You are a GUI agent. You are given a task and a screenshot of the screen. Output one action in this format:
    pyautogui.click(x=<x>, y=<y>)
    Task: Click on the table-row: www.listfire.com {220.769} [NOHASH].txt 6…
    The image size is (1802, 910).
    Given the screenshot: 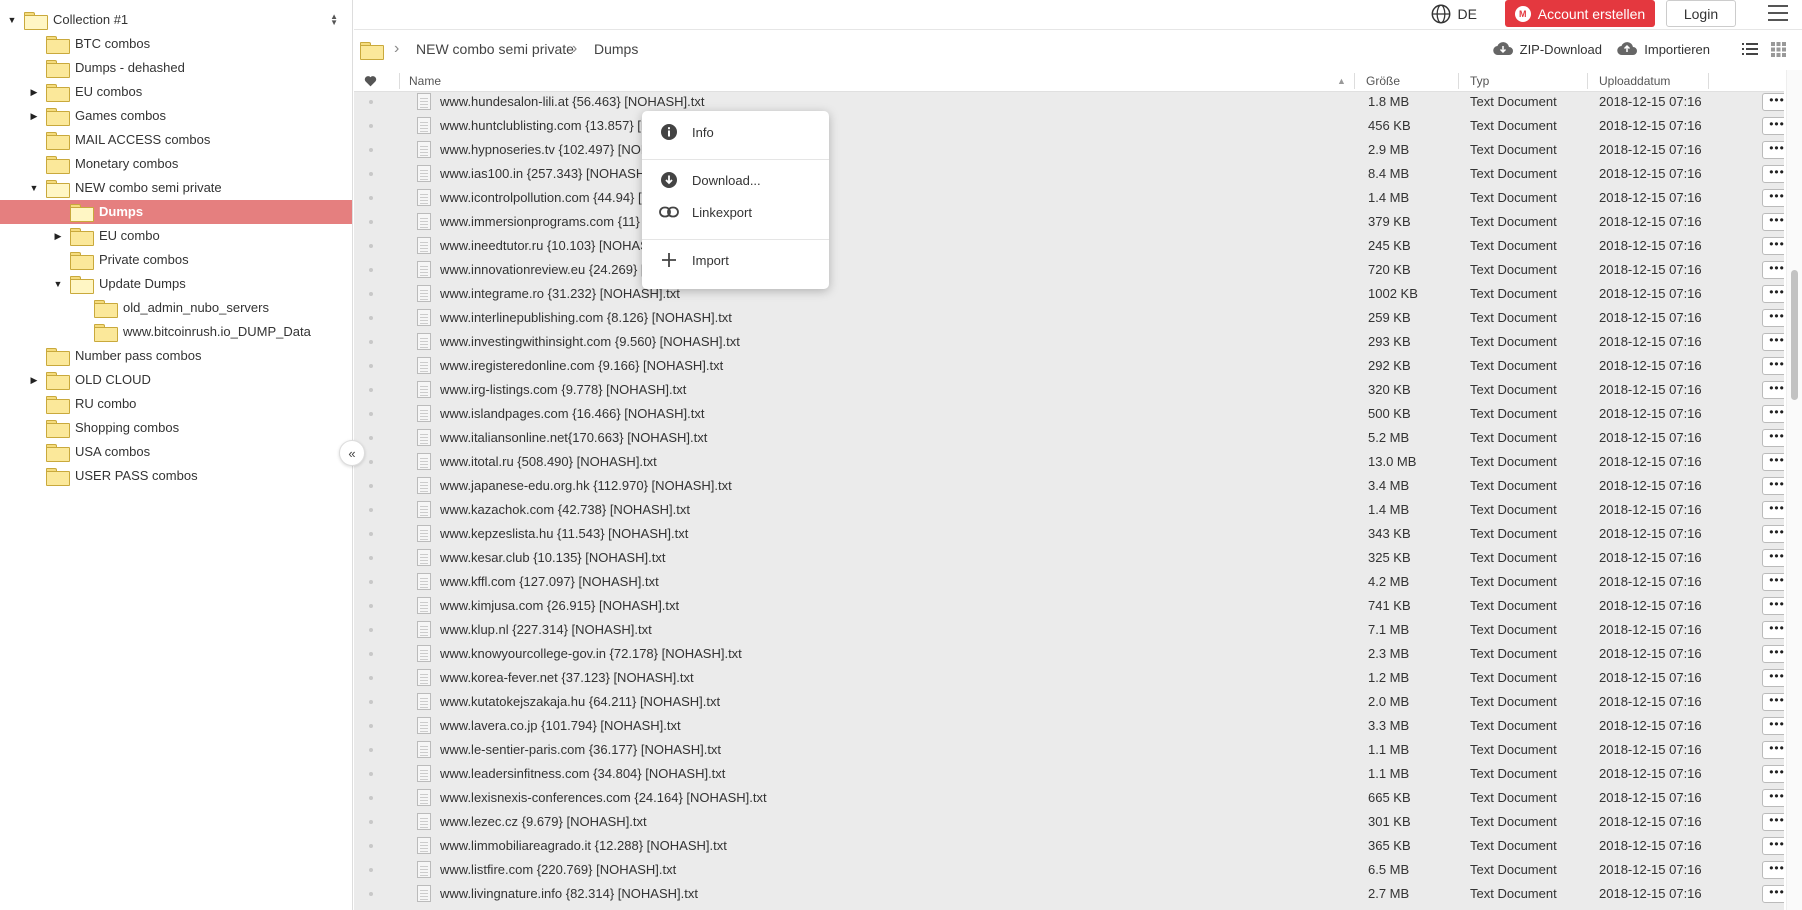 What is the action you would take?
    pyautogui.click(x=1069, y=870)
    